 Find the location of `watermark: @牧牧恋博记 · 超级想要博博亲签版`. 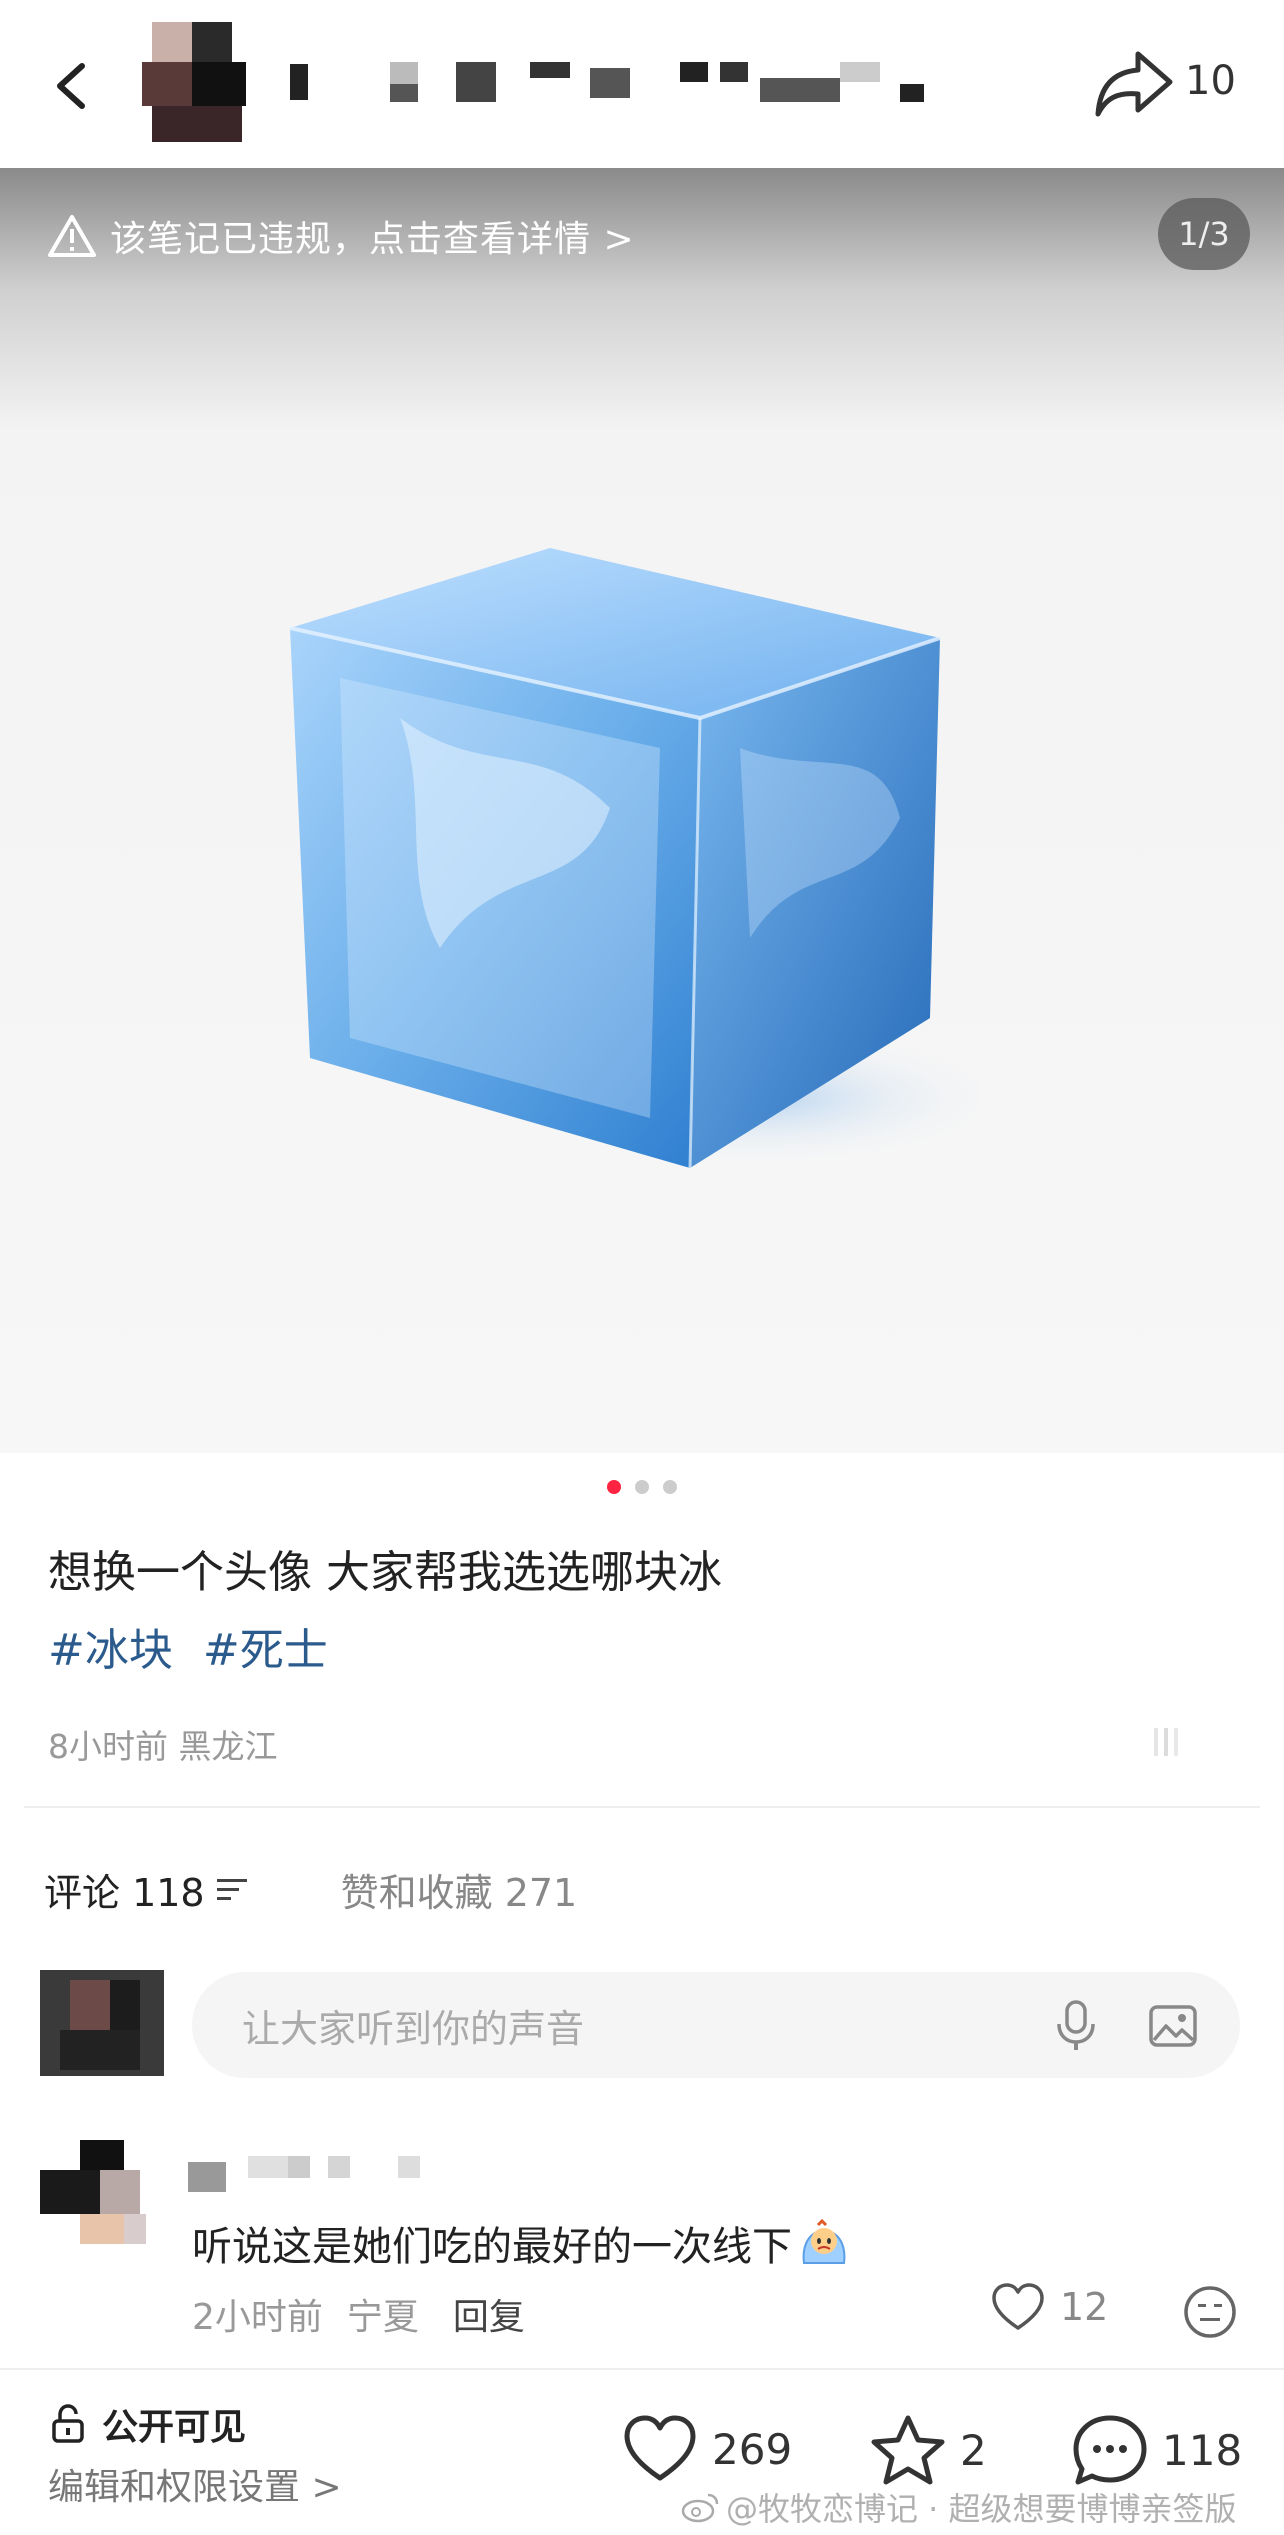

watermark: @牧牧恋博记 · 超级想要博博亲签版 is located at coordinates (958, 2507).